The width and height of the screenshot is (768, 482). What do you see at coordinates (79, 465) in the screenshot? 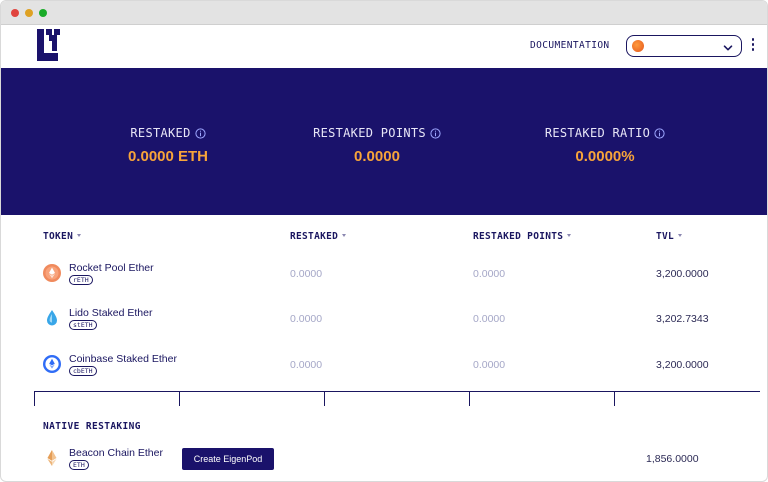
I see `token-symbol-badge: ETH` at bounding box center [79, 465].